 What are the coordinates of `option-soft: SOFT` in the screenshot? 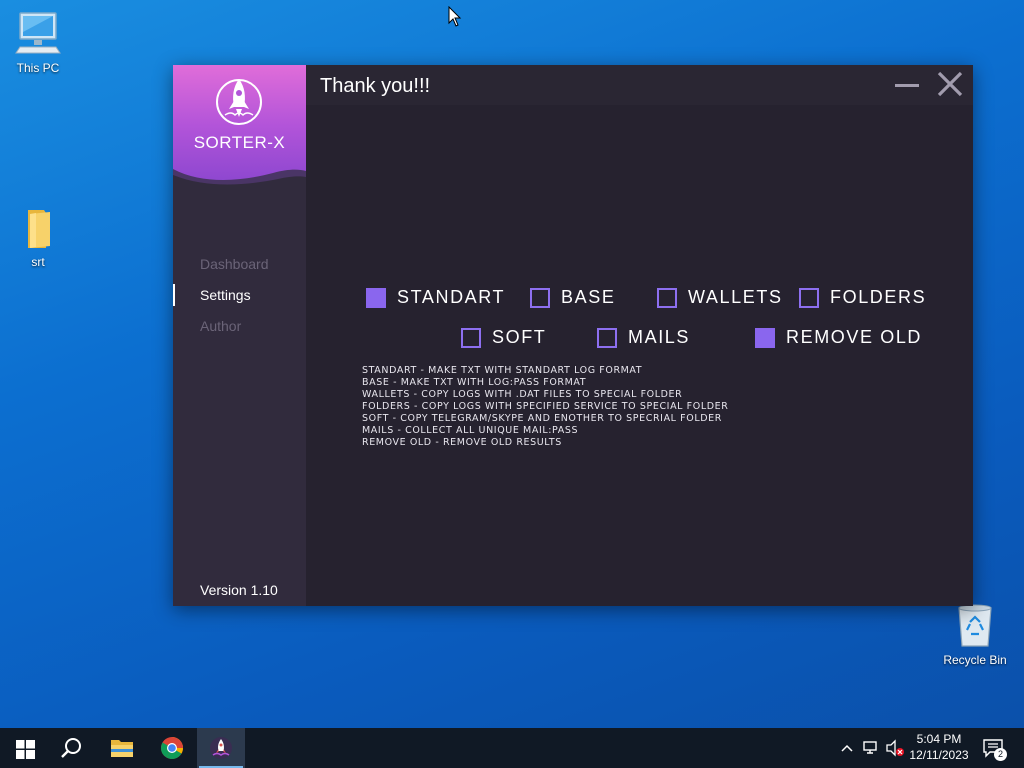 It's located at (503, 337).